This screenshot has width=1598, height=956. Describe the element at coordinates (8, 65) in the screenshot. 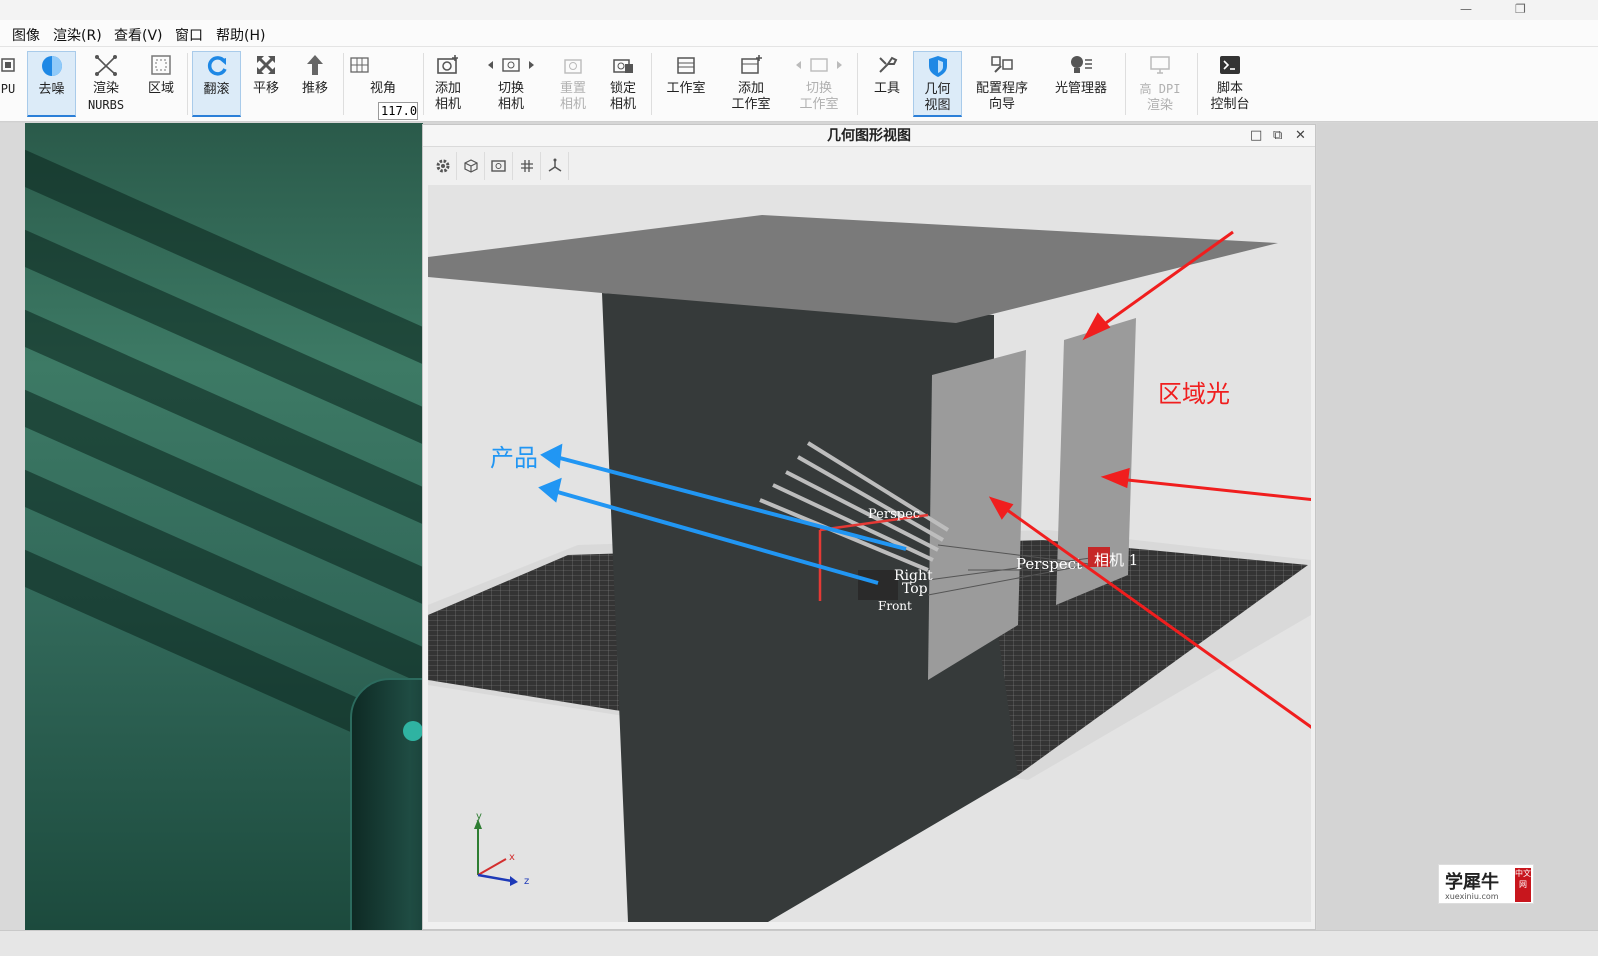

I see `chip-icon` at that location.